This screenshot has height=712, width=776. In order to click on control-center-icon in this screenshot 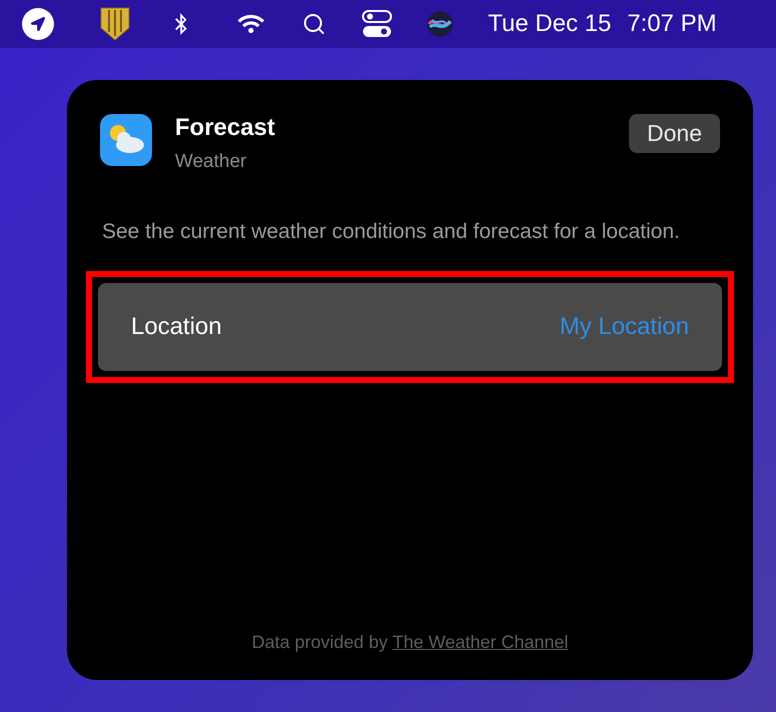, I will do `click(377, 24)`.